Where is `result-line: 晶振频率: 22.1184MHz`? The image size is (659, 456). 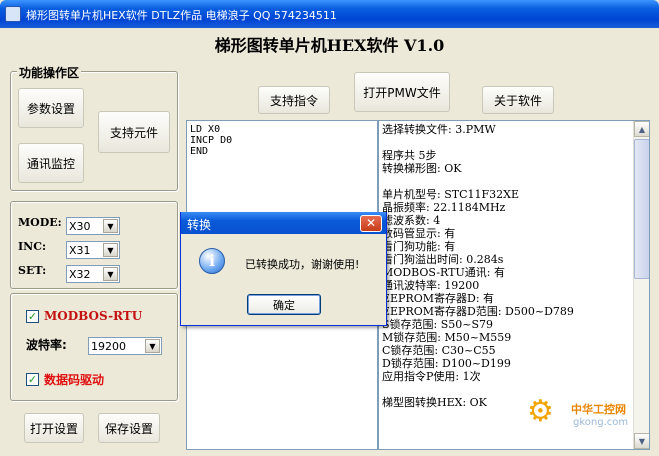 result-line: 晶振频率: 22.1184MHz is located at coordinates (444, 207).